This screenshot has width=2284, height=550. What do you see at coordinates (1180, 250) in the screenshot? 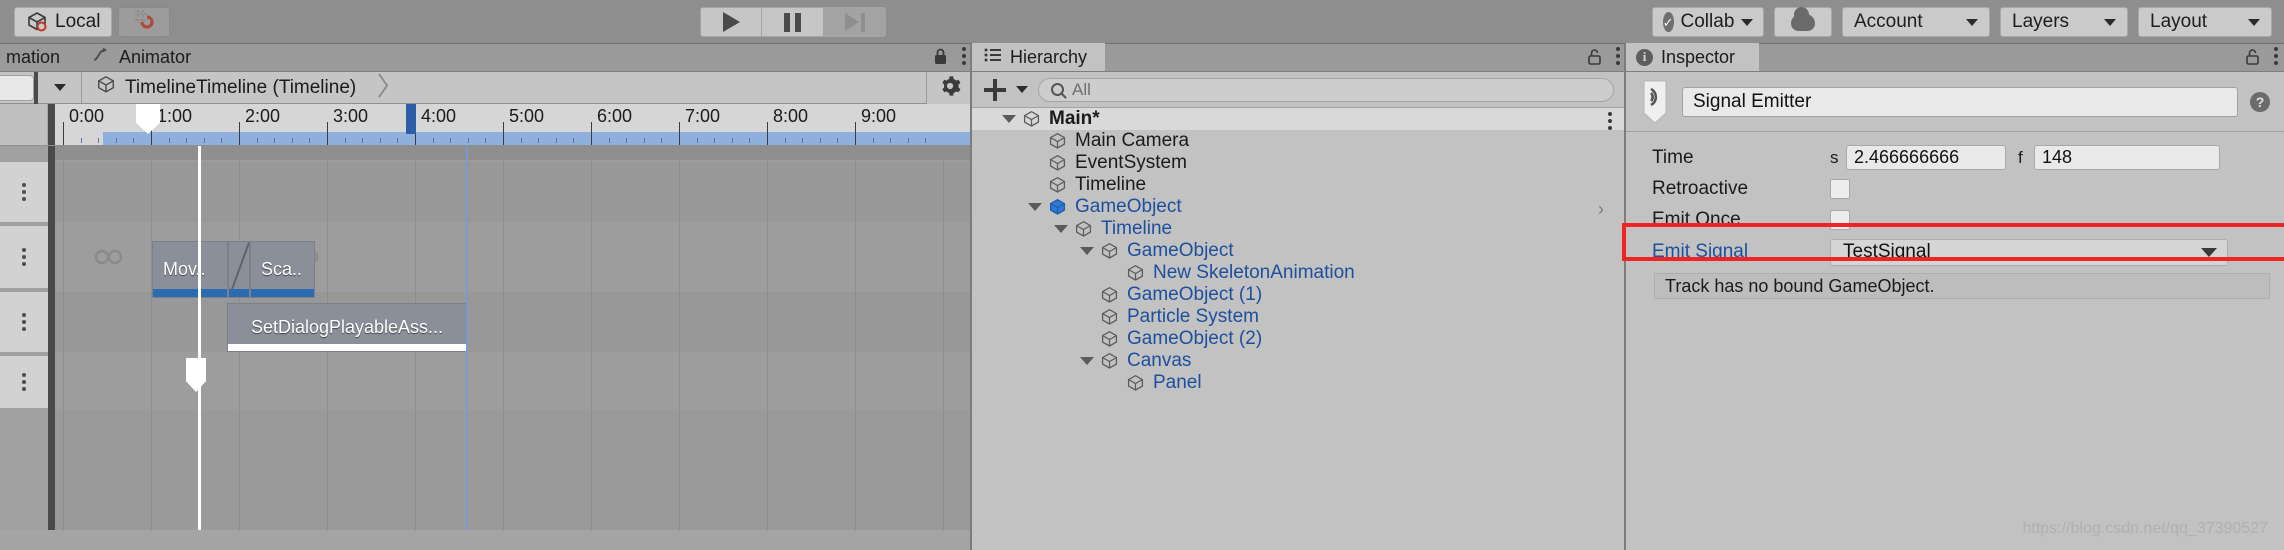
I see `hierarchy-row-label: GameObject` at bounding box center [1180, 250].